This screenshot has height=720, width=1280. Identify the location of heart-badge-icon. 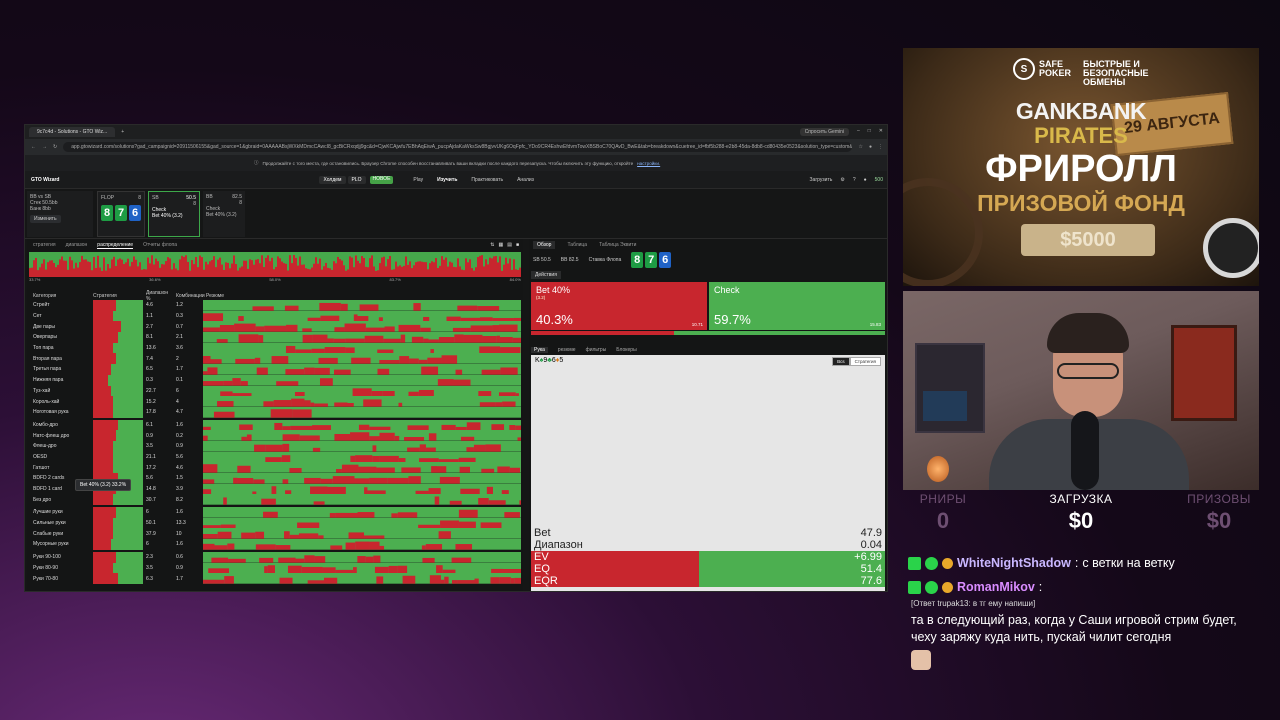
(931, 563).